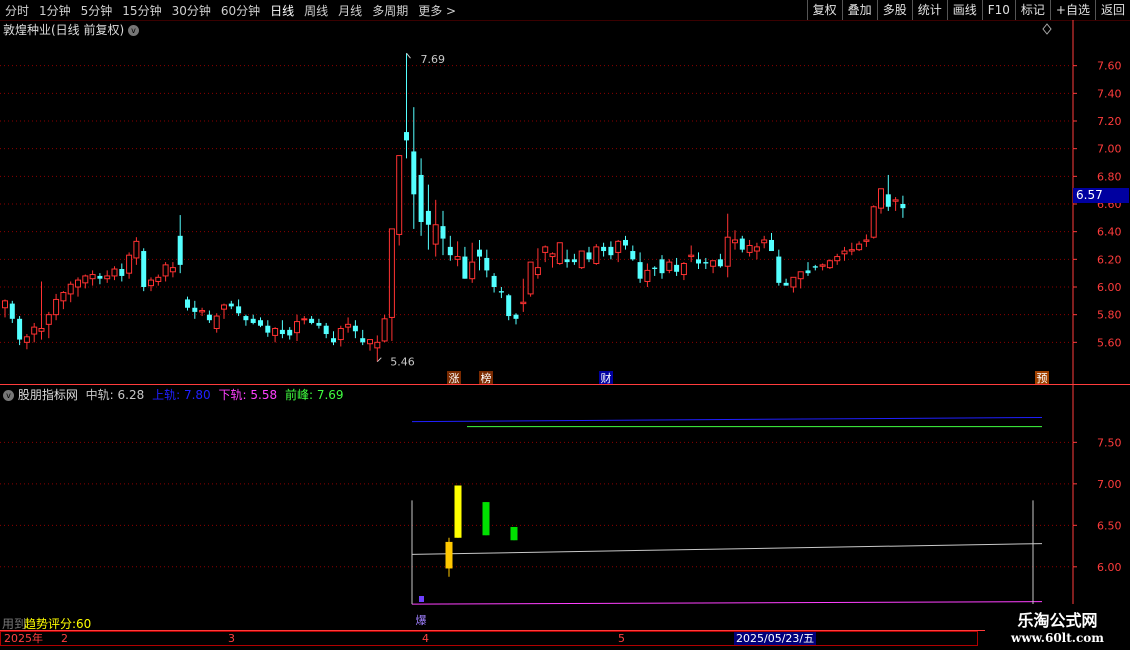 The width and height of the screenshot is (1130, 650). Describe the element at coordinates (421, 599) in the screenshot. I see `burst-marker` at that location.